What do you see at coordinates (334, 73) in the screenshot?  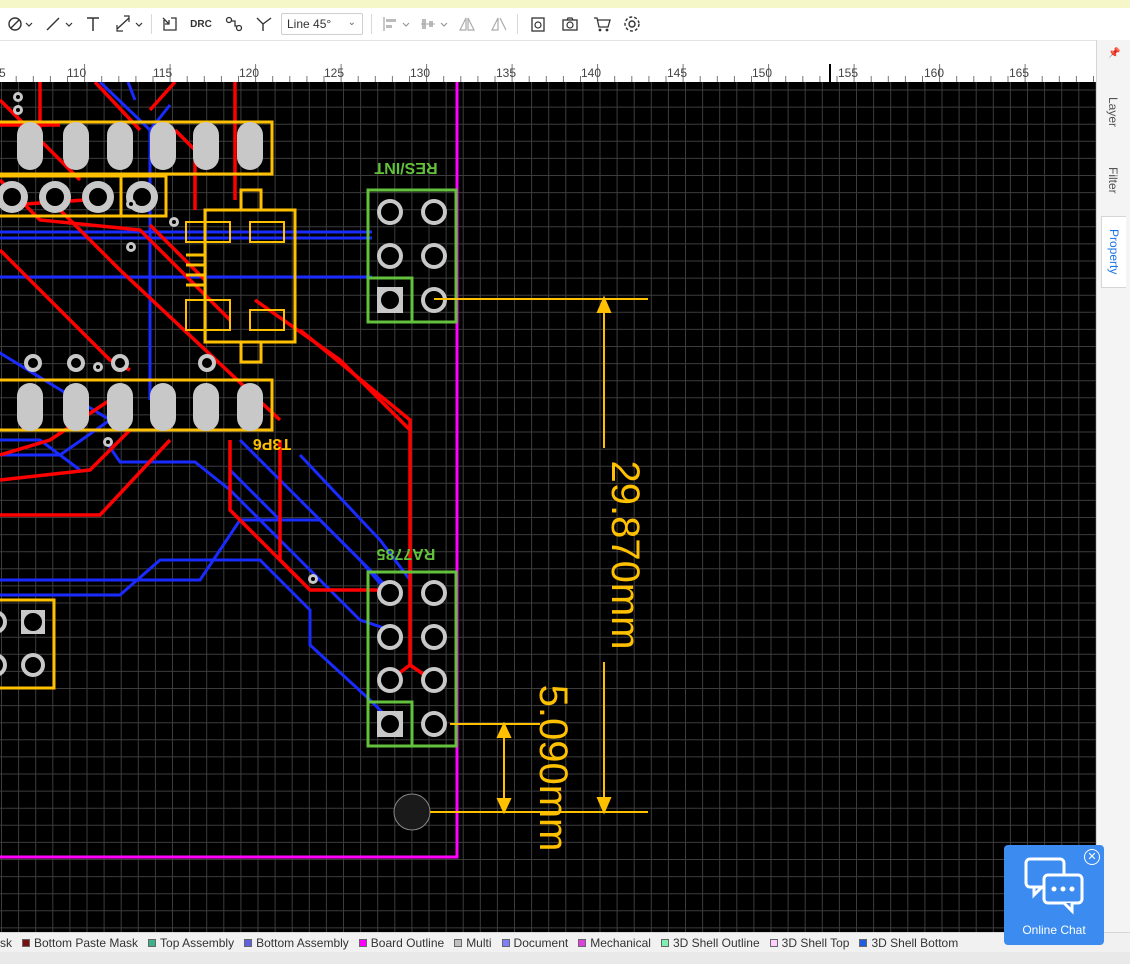 I see `ruler-label: 125` at bounding box center [334, 73].